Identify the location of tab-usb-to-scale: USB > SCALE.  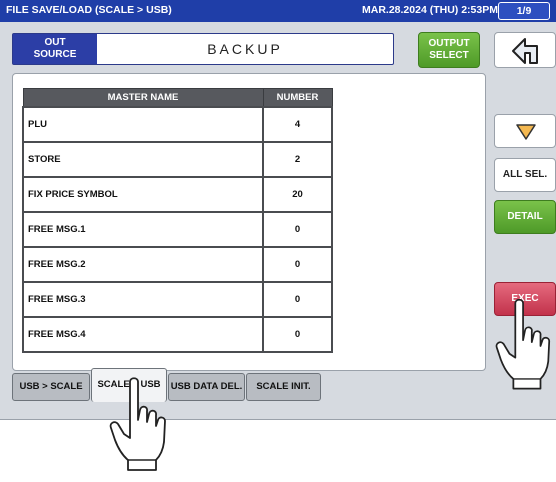
(51, 387).